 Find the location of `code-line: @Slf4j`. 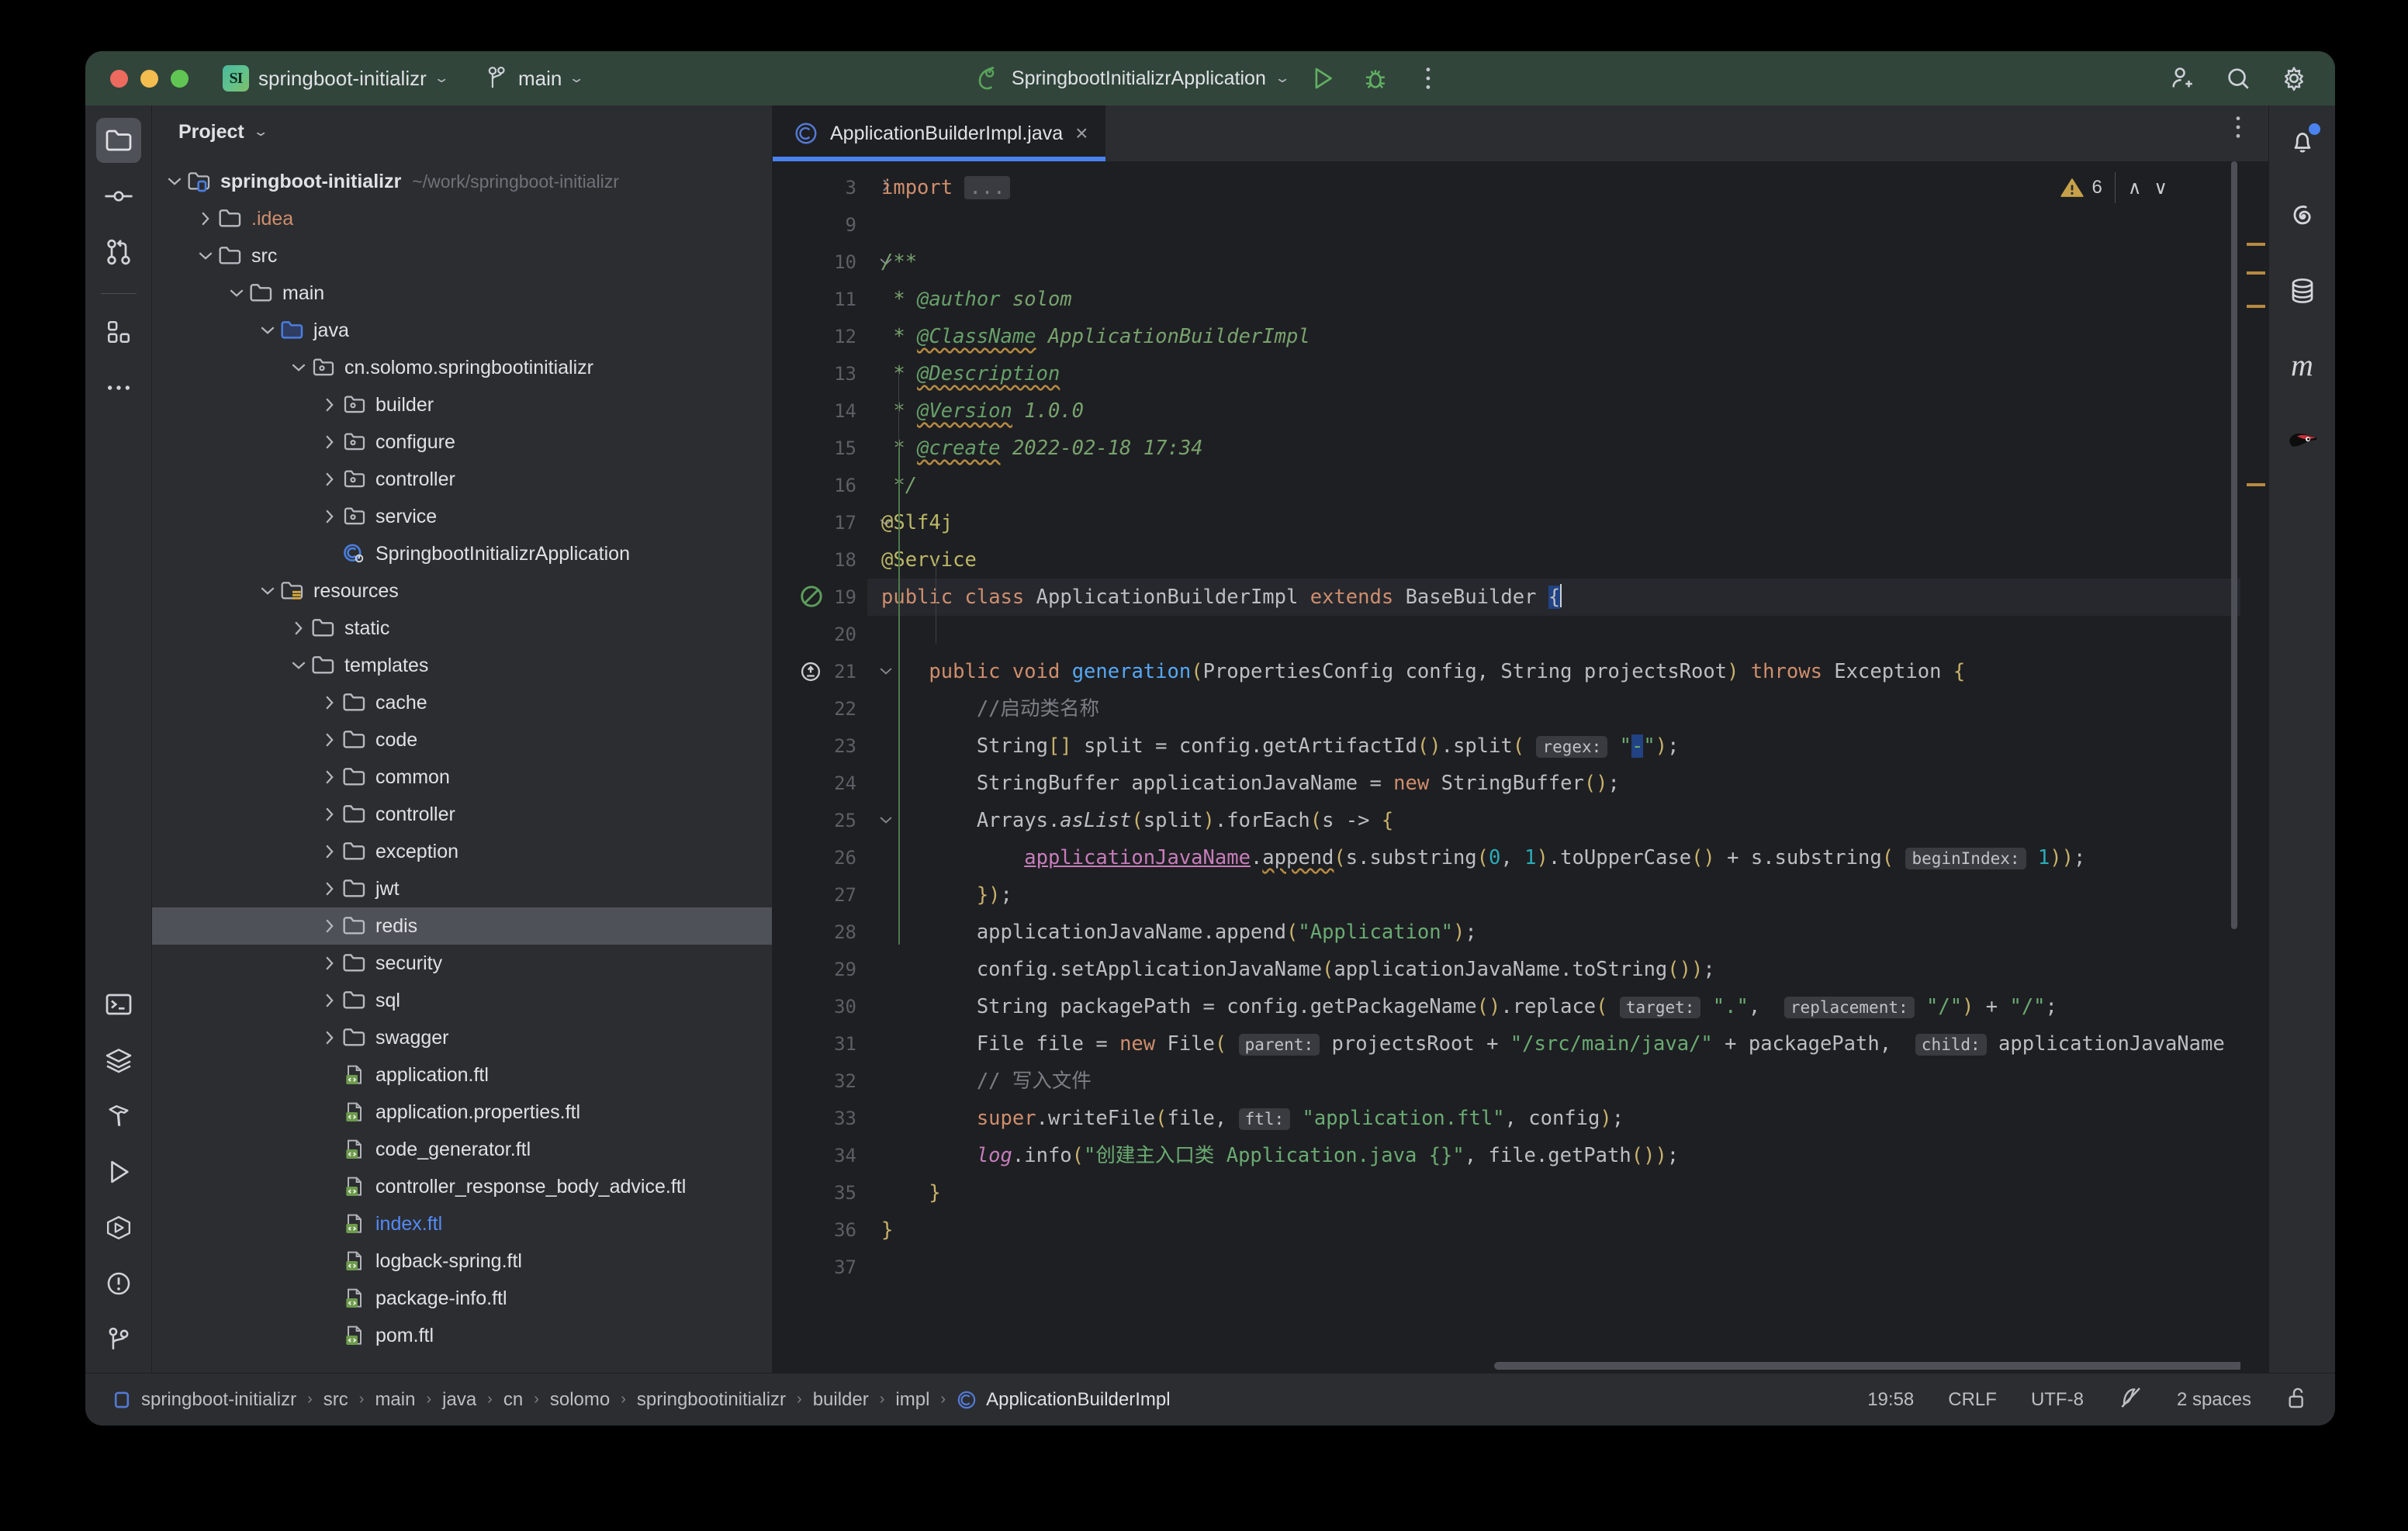

code-line: @Slf4j is located at coordinates (1554, 522).